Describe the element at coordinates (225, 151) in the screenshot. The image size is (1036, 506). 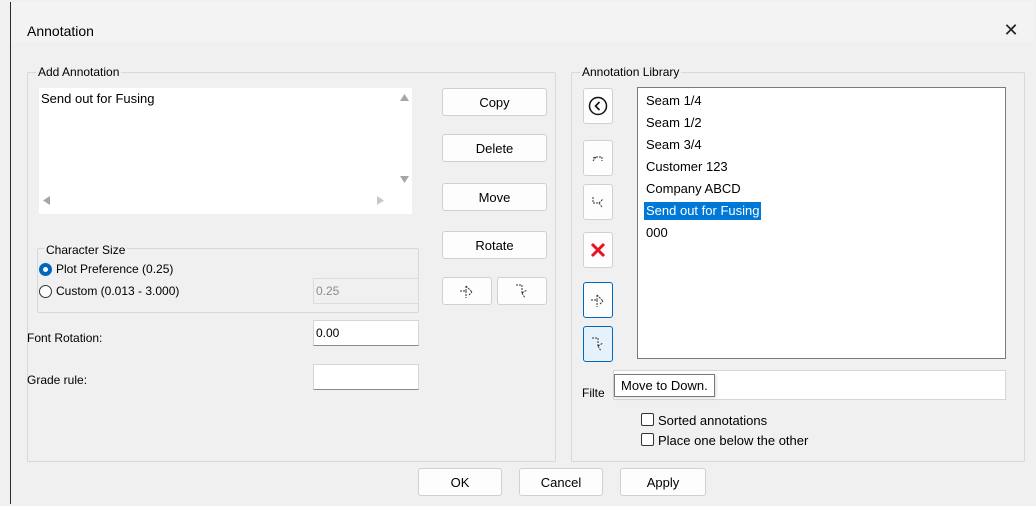
I see `annotation-textarea: Send out for Fusing` at that location.